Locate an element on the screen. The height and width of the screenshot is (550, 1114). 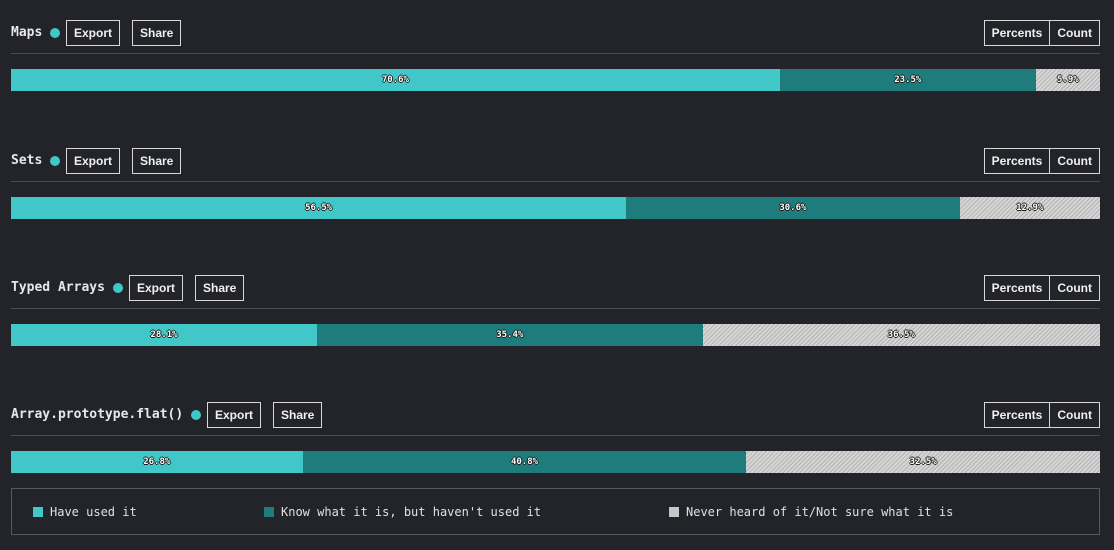
feature-title: Array.prototype.flat() is located at coordinates (97, 414).